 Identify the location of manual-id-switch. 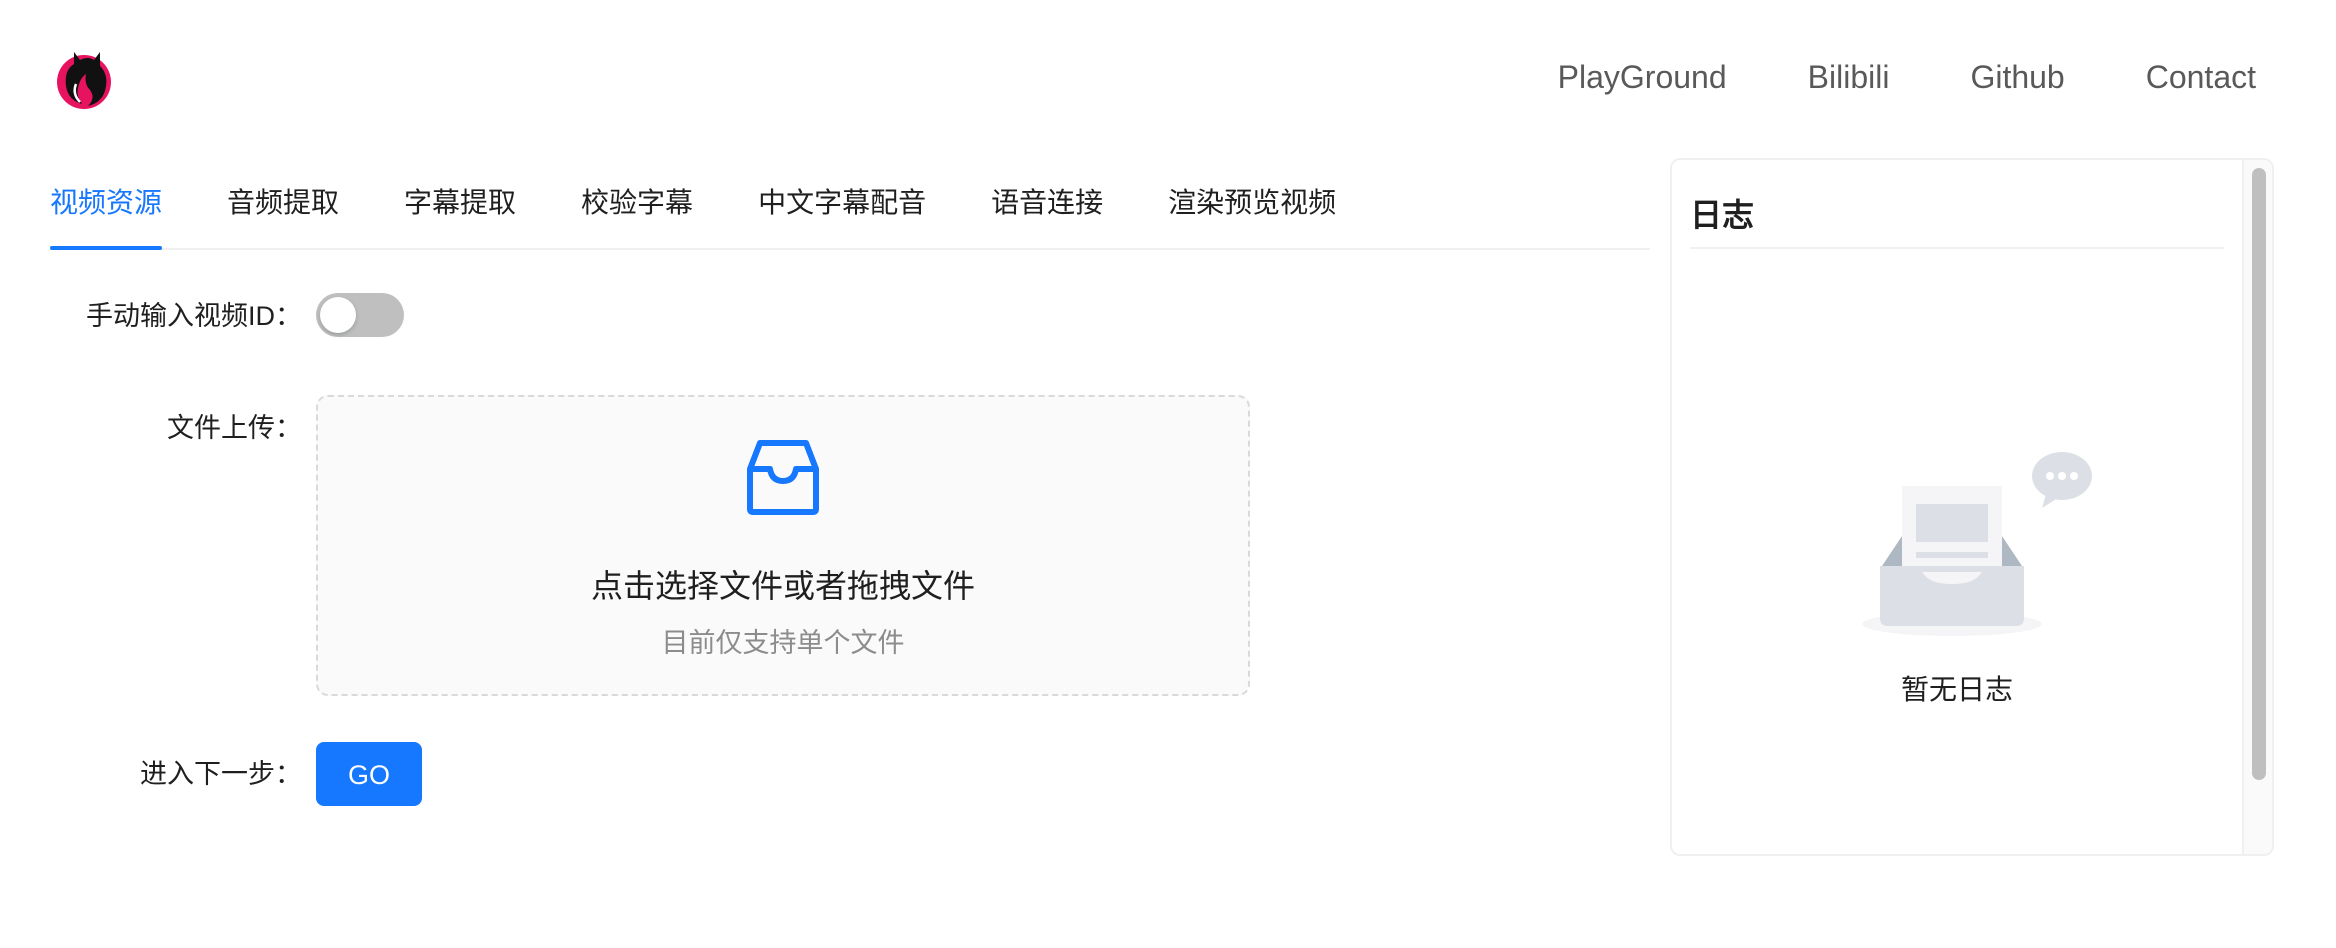
(360, 315).